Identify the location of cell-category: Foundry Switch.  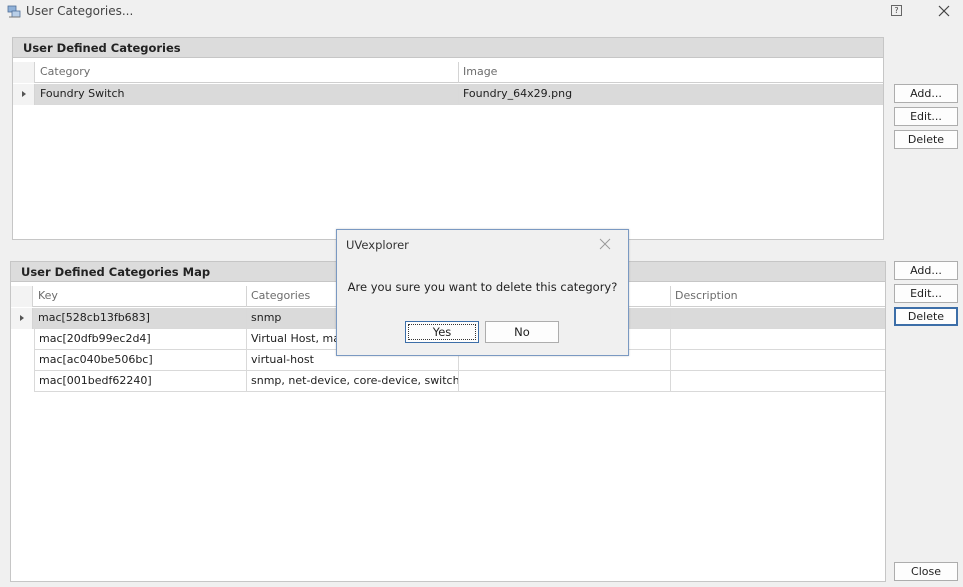
(247, 94).